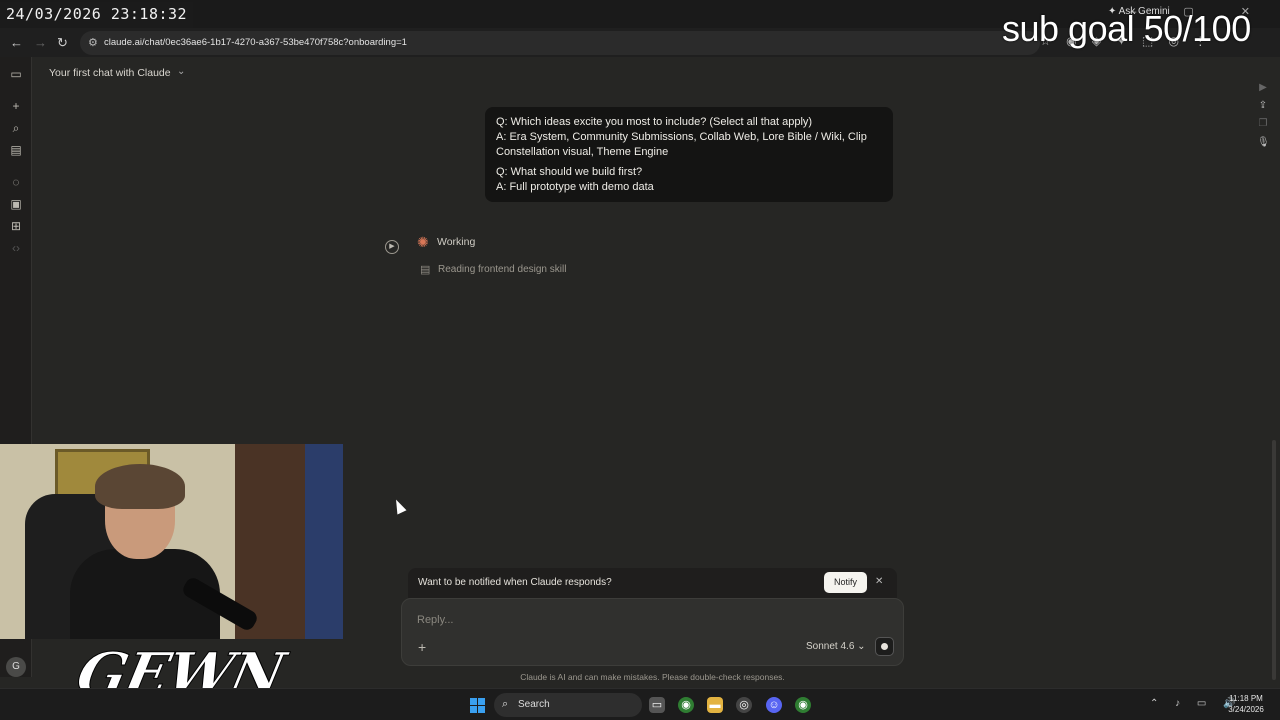 Image resolution: width=1280 pixels, height=720 pixels. What do you see at coordinates (845, 582) in the screenshot?
I see `notify-button: Notify` at bounding box center [845, 582].